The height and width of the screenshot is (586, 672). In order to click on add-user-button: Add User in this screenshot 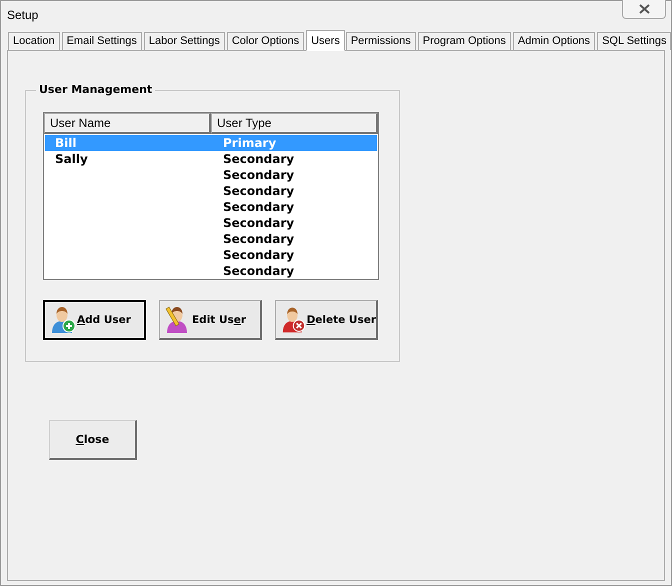, I will do `click(94, 320)`.